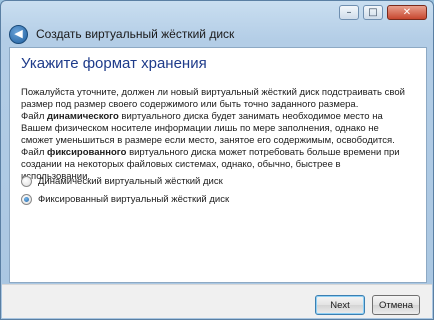 The image size is (434, 320). I want to click on radio-fixed: Фиксированный виртуальный жёсткий диск, so click(125, 199).